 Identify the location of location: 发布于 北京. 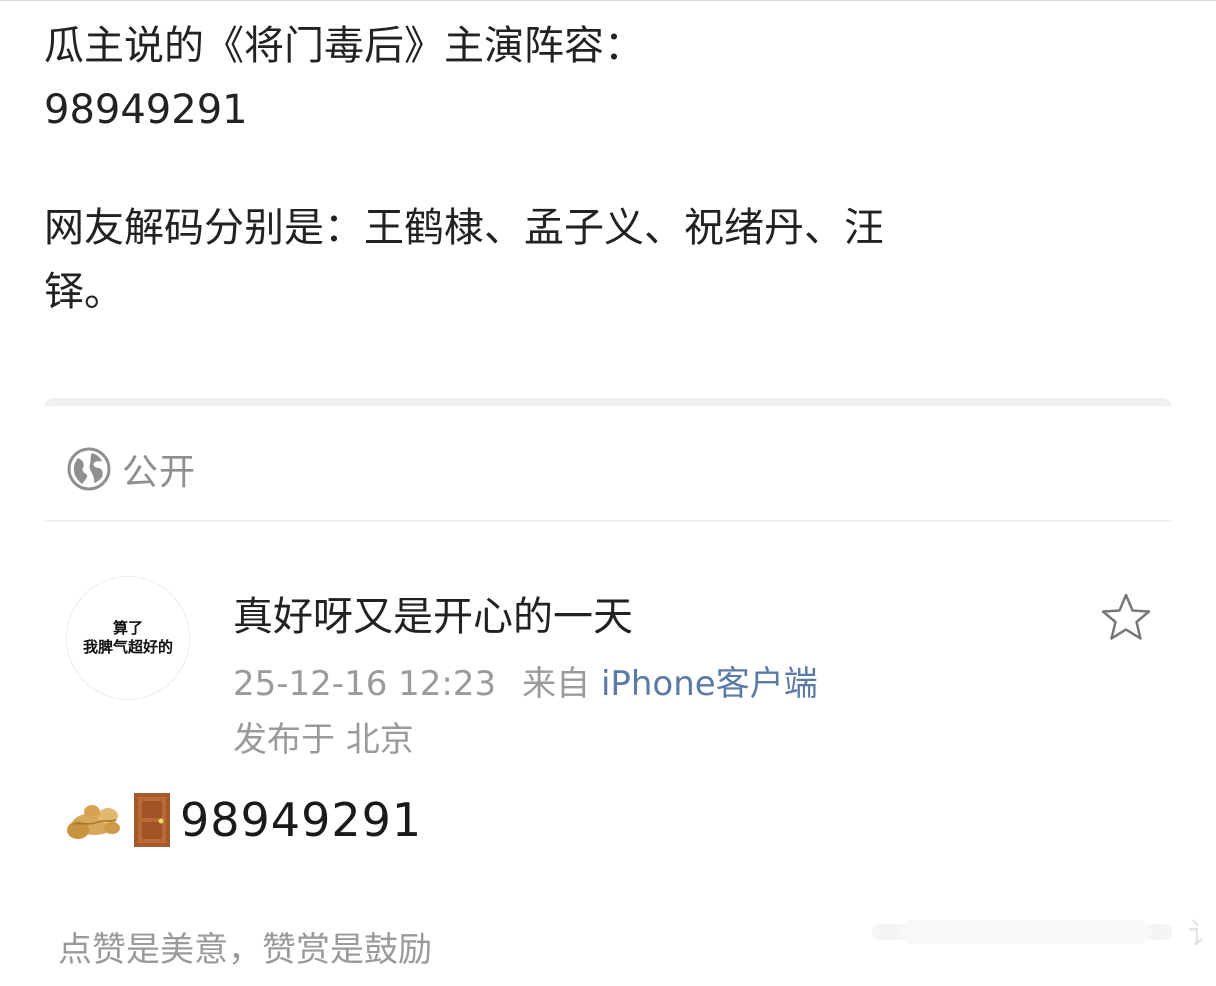
(323, 740).